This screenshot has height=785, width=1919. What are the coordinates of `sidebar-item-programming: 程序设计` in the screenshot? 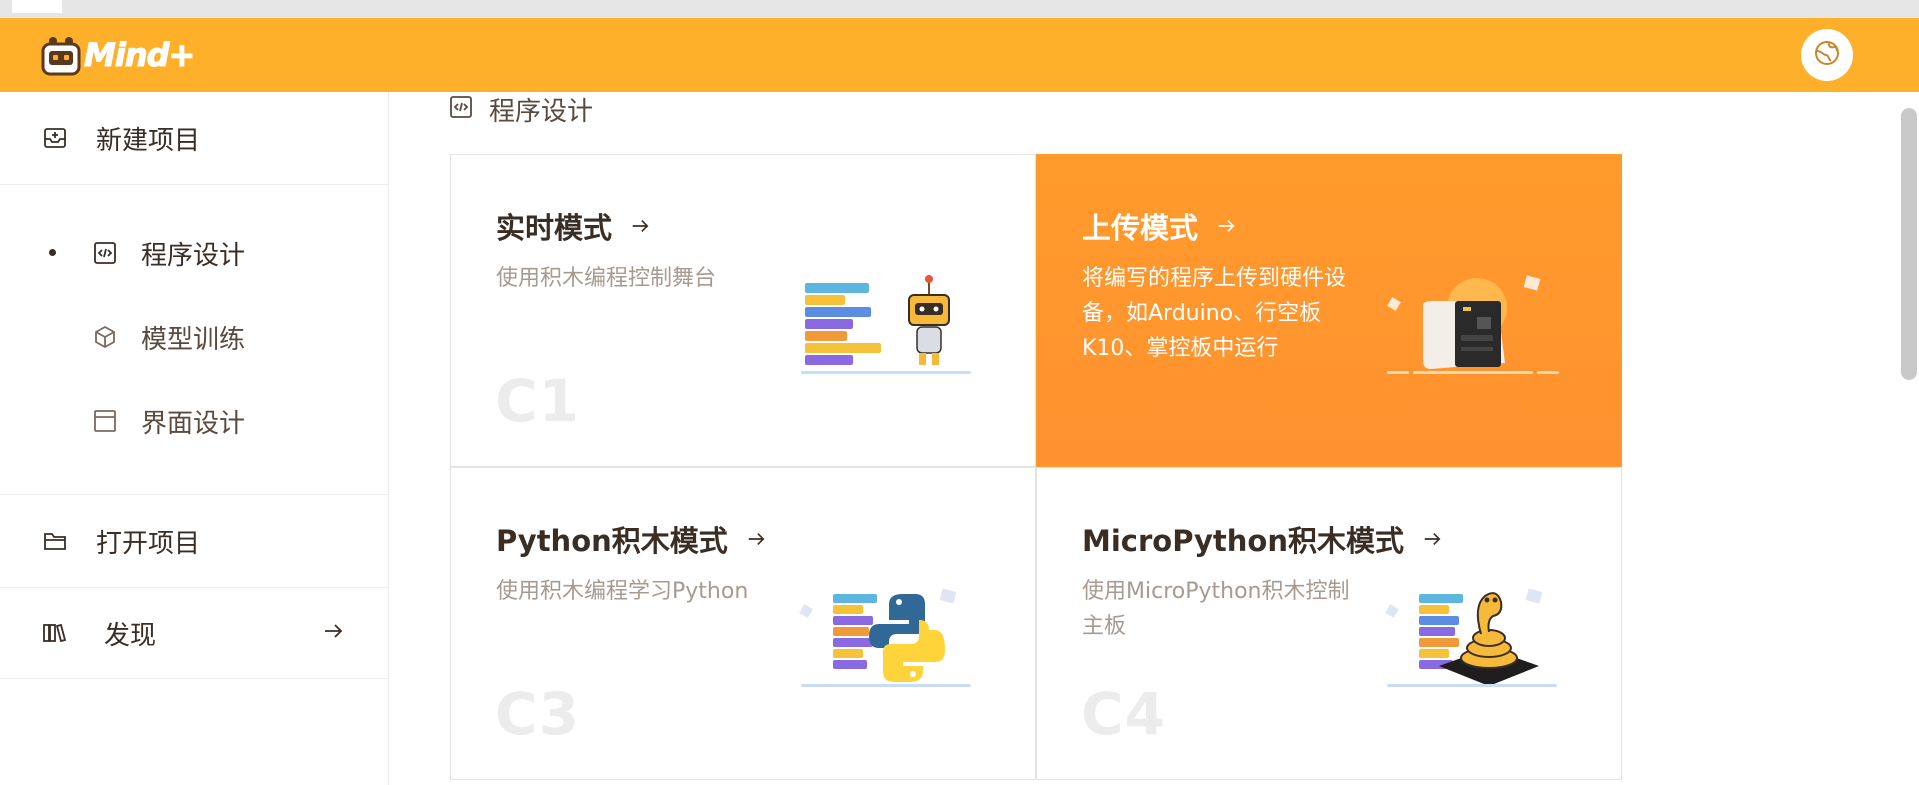 It's located at (194, 253).